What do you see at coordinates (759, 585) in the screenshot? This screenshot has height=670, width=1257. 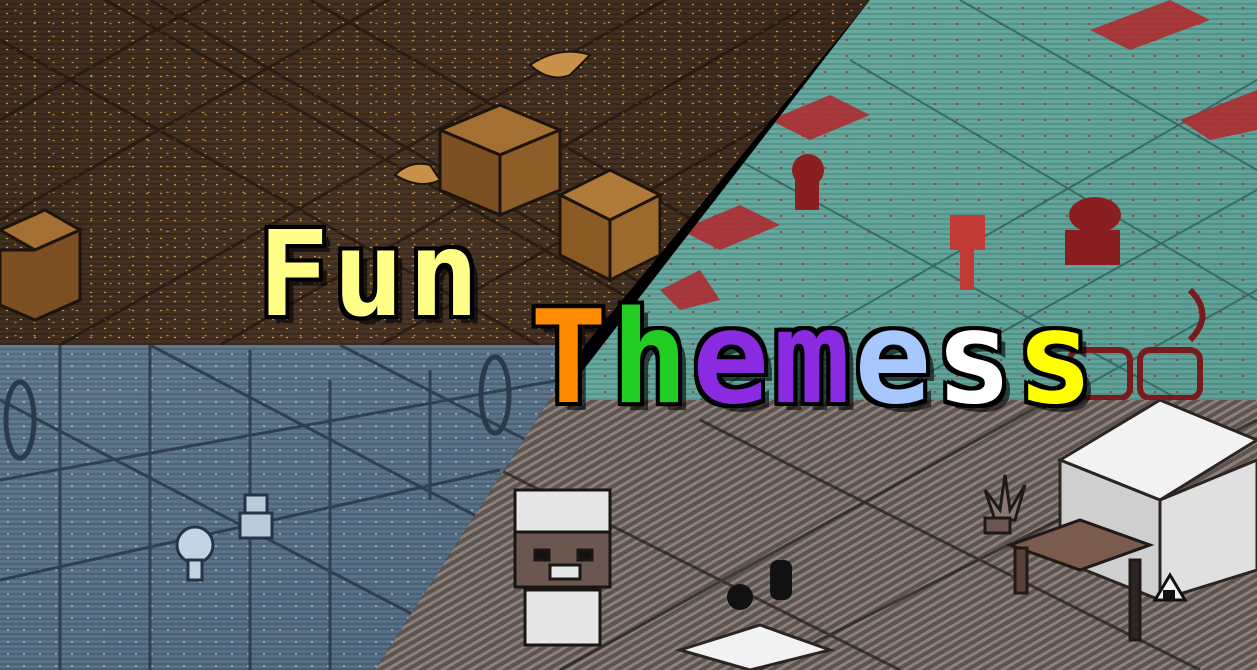 I see `pot-icon` at bounding box center [759, 585].